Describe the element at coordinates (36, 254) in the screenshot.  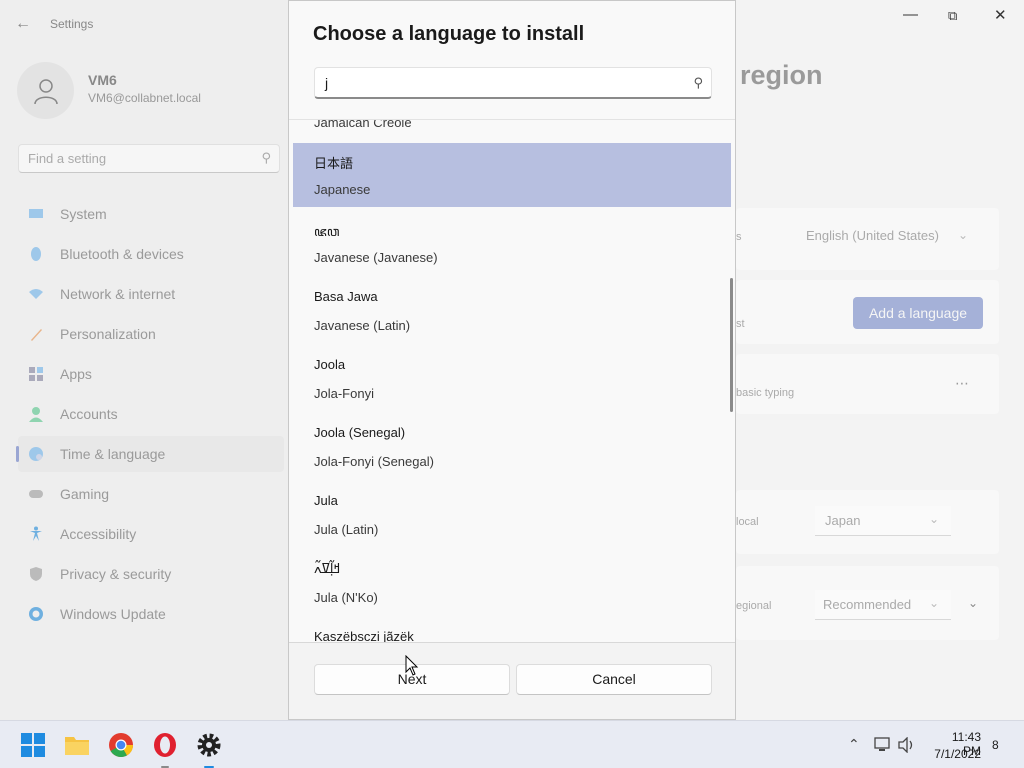
I see `bluetooth-icon` at that location.